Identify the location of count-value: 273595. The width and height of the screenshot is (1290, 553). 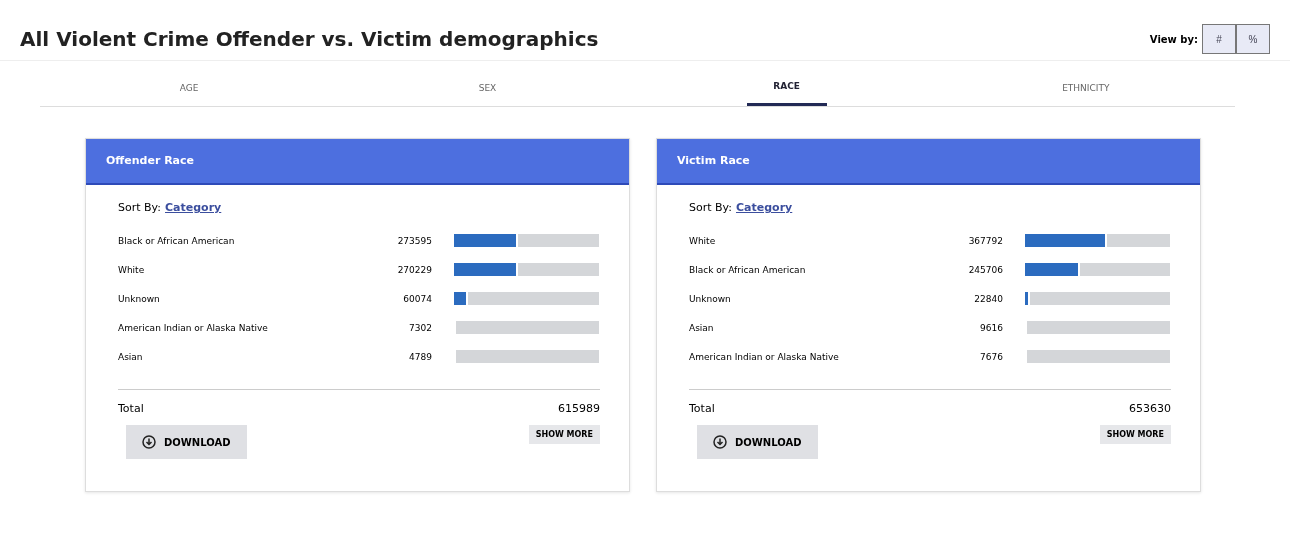
(414, 240).